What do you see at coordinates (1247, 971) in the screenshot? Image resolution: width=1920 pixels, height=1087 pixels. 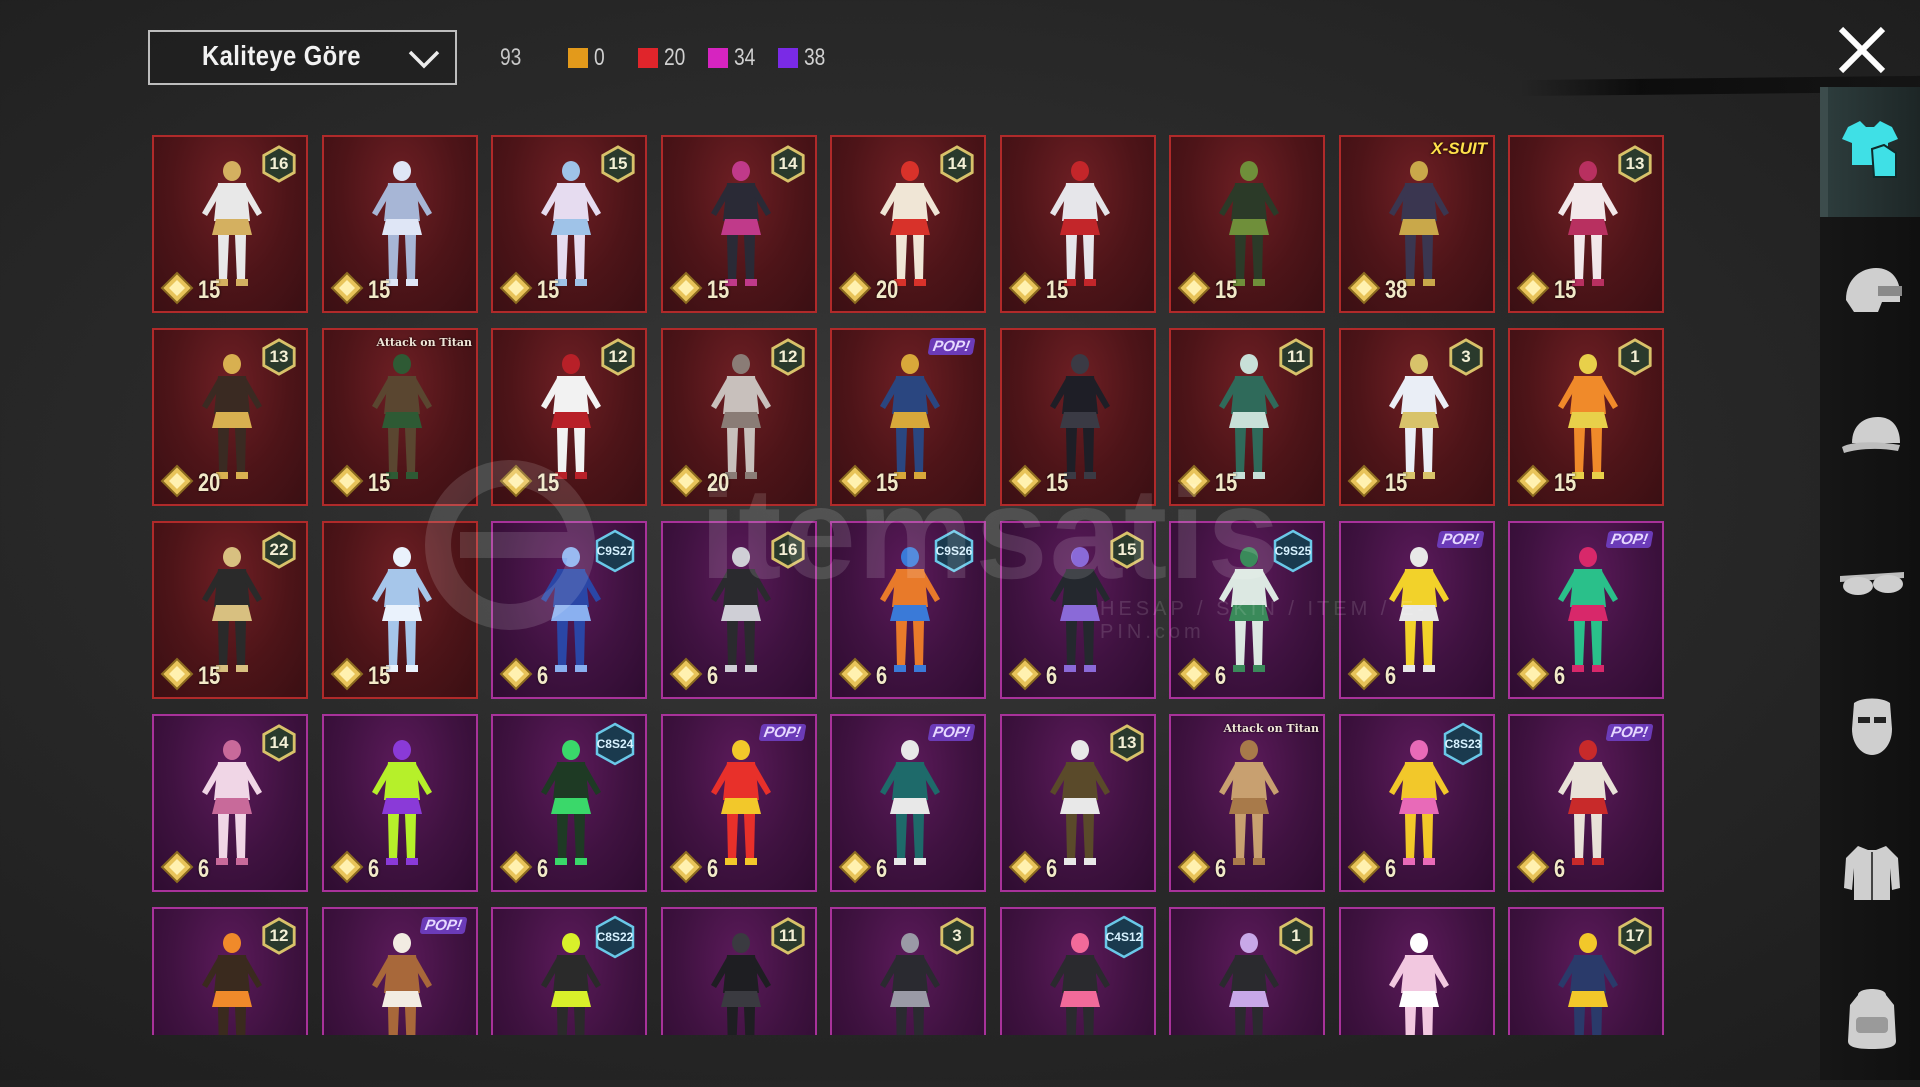 I see `item-card: 1` at bounding box center [1247, 971].